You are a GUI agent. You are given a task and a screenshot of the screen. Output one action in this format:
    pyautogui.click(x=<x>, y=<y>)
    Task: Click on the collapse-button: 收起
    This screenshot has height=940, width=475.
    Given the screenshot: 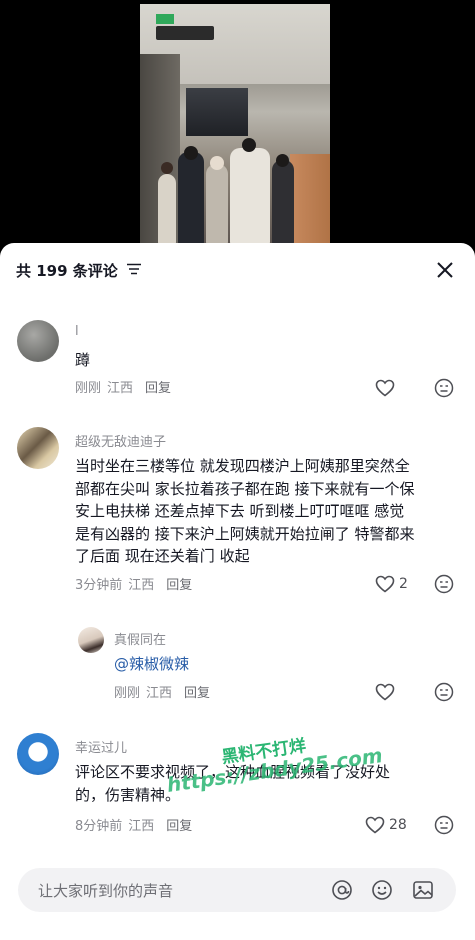 What is the action you would take?
    pyautogui.click(x=235, y=556)
    